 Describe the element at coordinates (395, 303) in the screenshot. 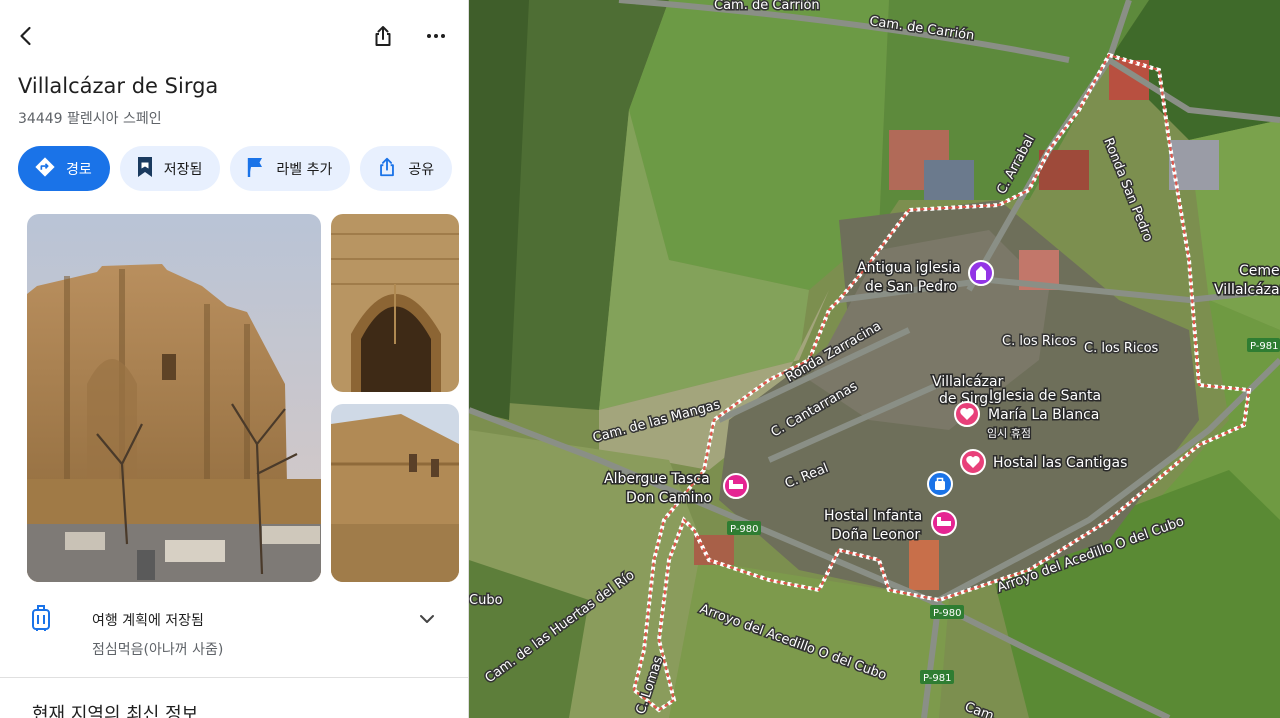

I see `church-portal-photo` at that location.